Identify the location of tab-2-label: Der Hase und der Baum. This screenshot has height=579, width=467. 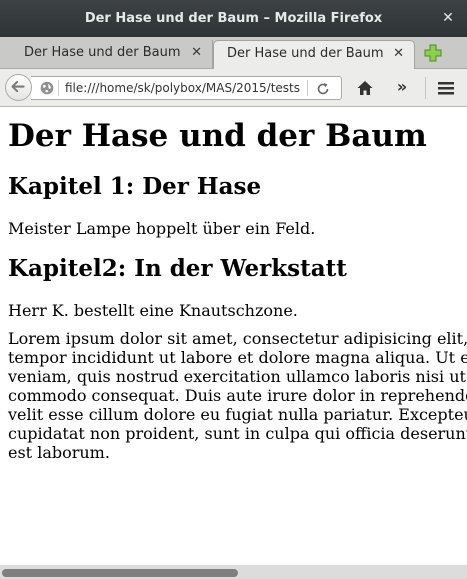
(305, 53).